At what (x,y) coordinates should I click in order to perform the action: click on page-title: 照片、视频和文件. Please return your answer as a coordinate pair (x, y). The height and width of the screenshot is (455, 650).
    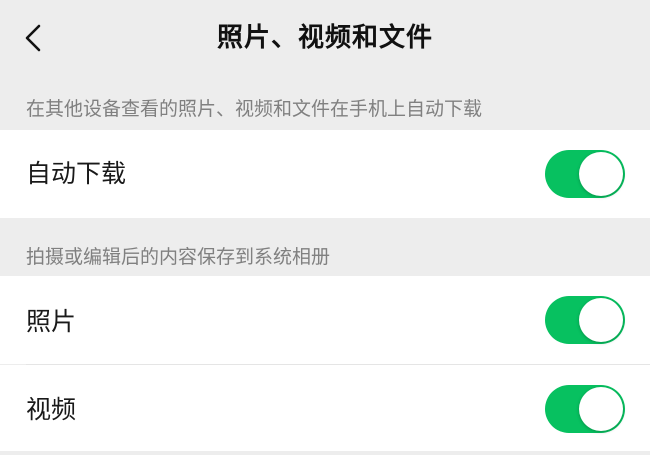
    Looking at the image, I should click on (324, 38).